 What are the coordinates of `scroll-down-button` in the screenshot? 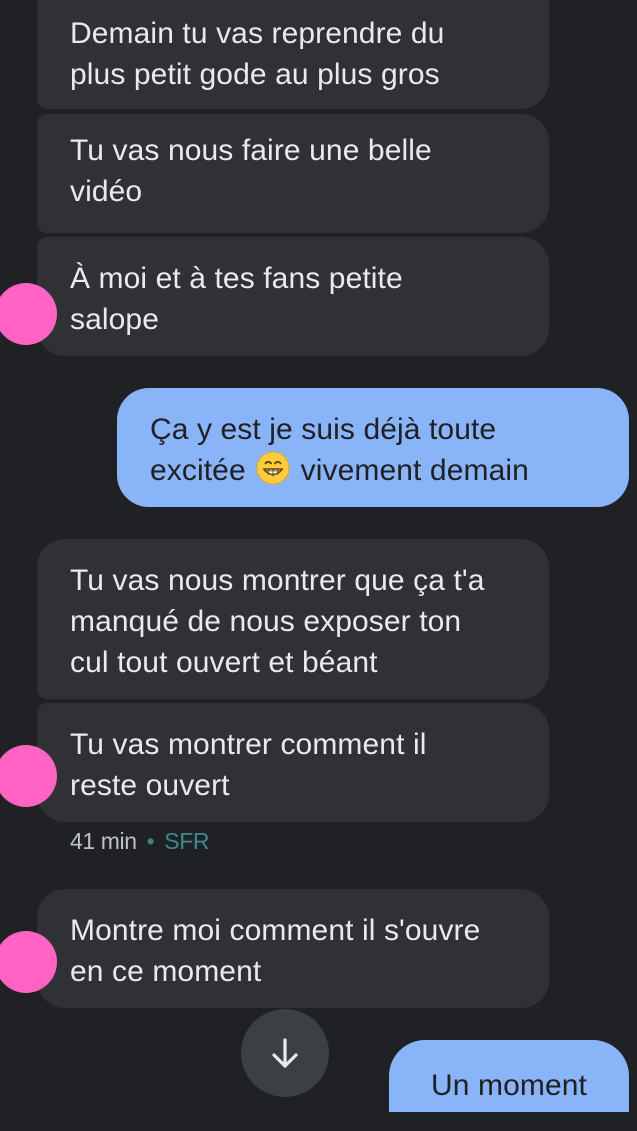 It's located at (285, 1053).